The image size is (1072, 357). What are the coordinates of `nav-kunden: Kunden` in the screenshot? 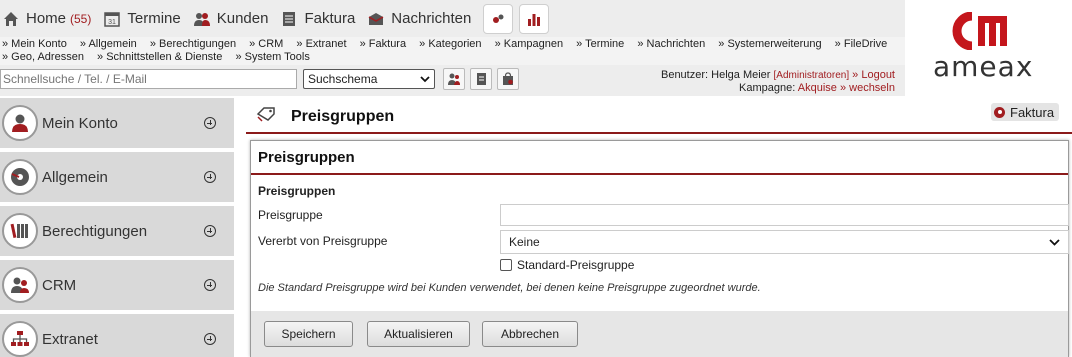 It's located at (231, 18).